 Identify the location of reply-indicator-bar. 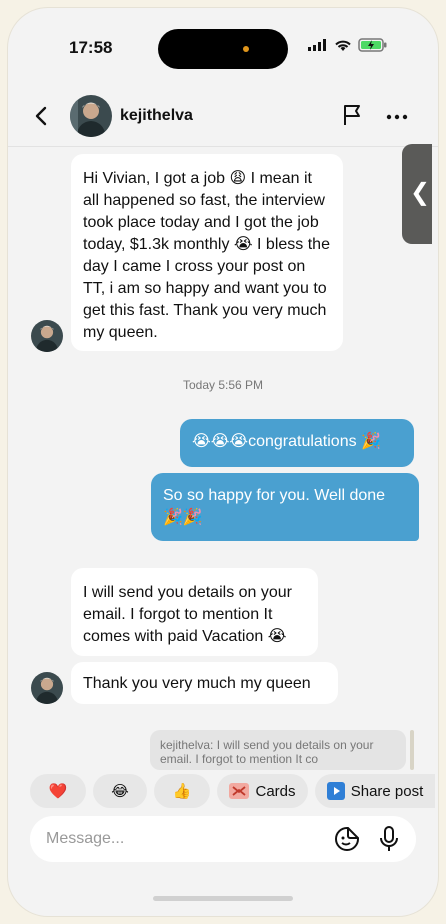
(412, 750).